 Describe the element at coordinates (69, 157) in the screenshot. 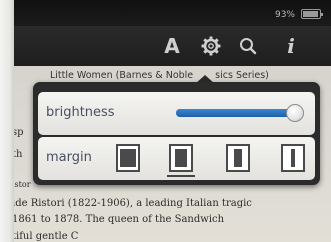

I see `margin-label: margin` at that location.